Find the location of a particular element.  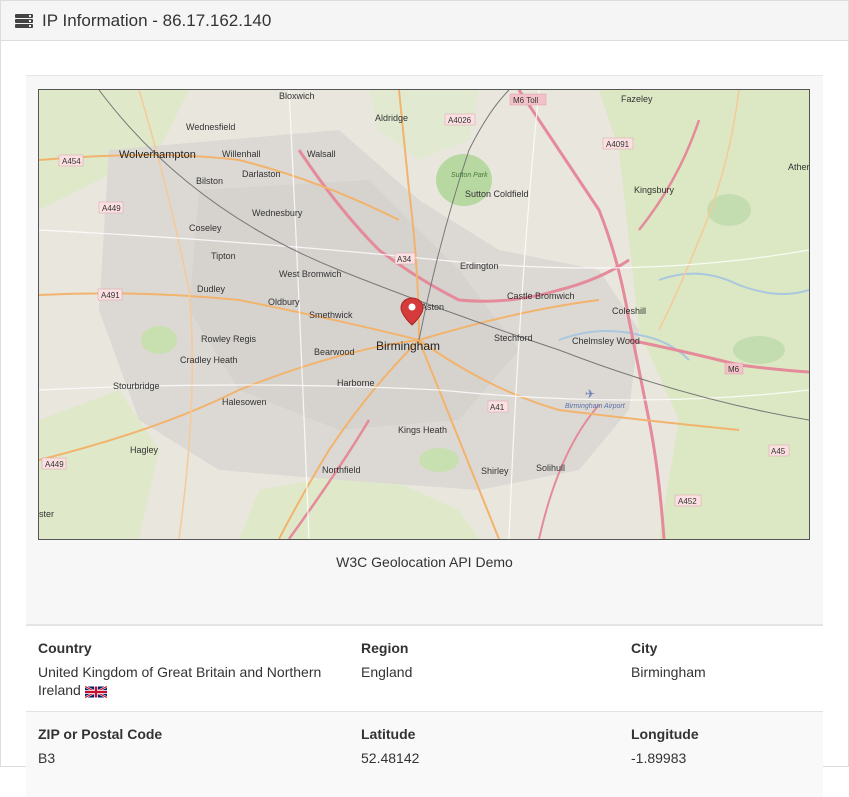

place-label: Halesowen is located at coordinates (244, 402).